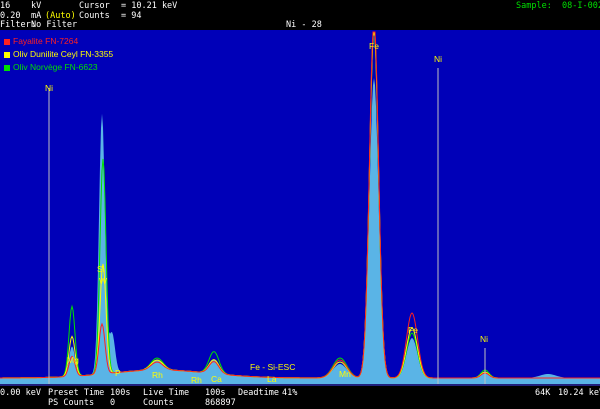  What do you see at coordinates (71, 403) in the screenshot?
I see `ps-counts-label: PS Counts` at bounding box center [71, 403].